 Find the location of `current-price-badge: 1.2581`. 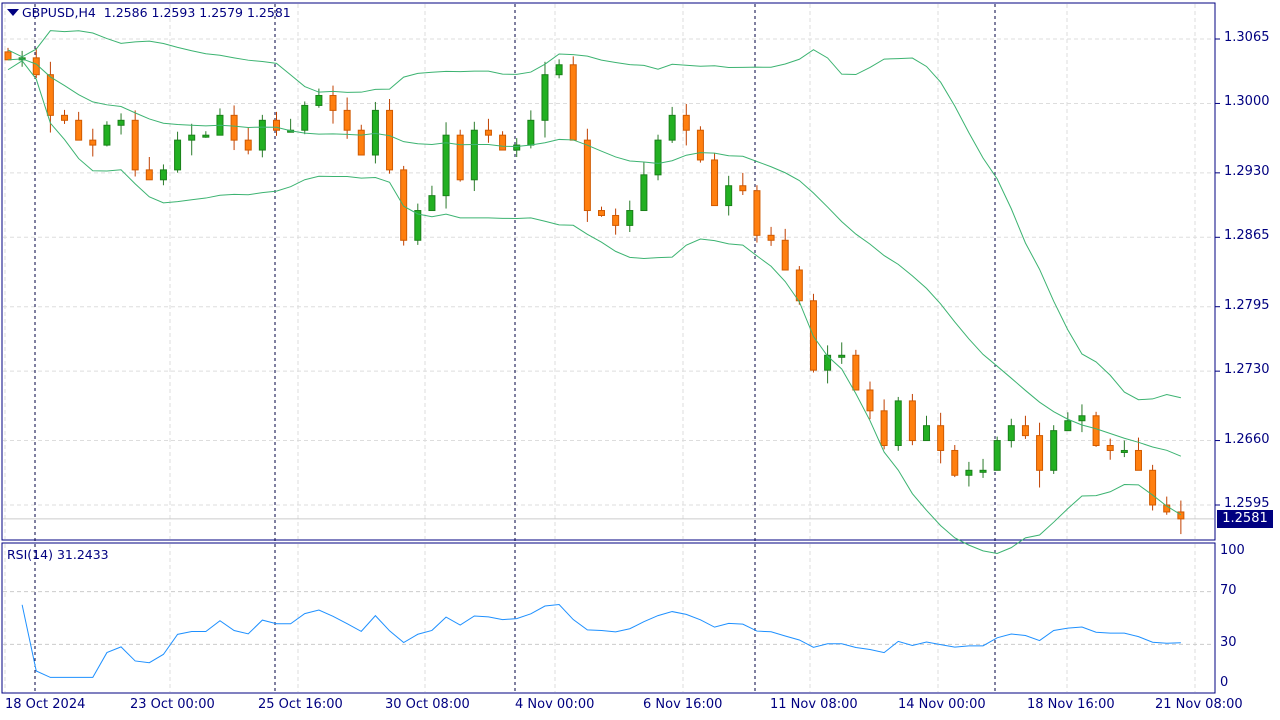

current-price-badge: 1.2581 is located at coordinates (1245, 519).